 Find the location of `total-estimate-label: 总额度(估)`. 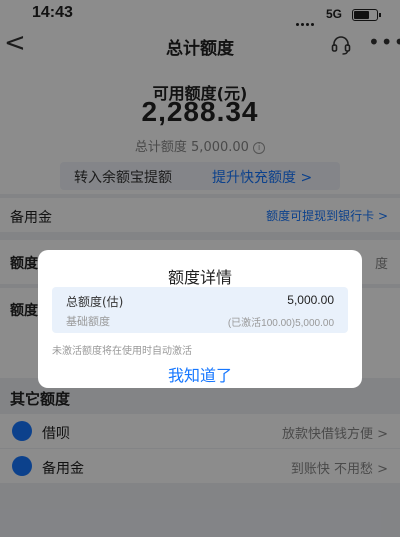

total-estimate-label: 总额度(估) is located at coordinates (95, 302).